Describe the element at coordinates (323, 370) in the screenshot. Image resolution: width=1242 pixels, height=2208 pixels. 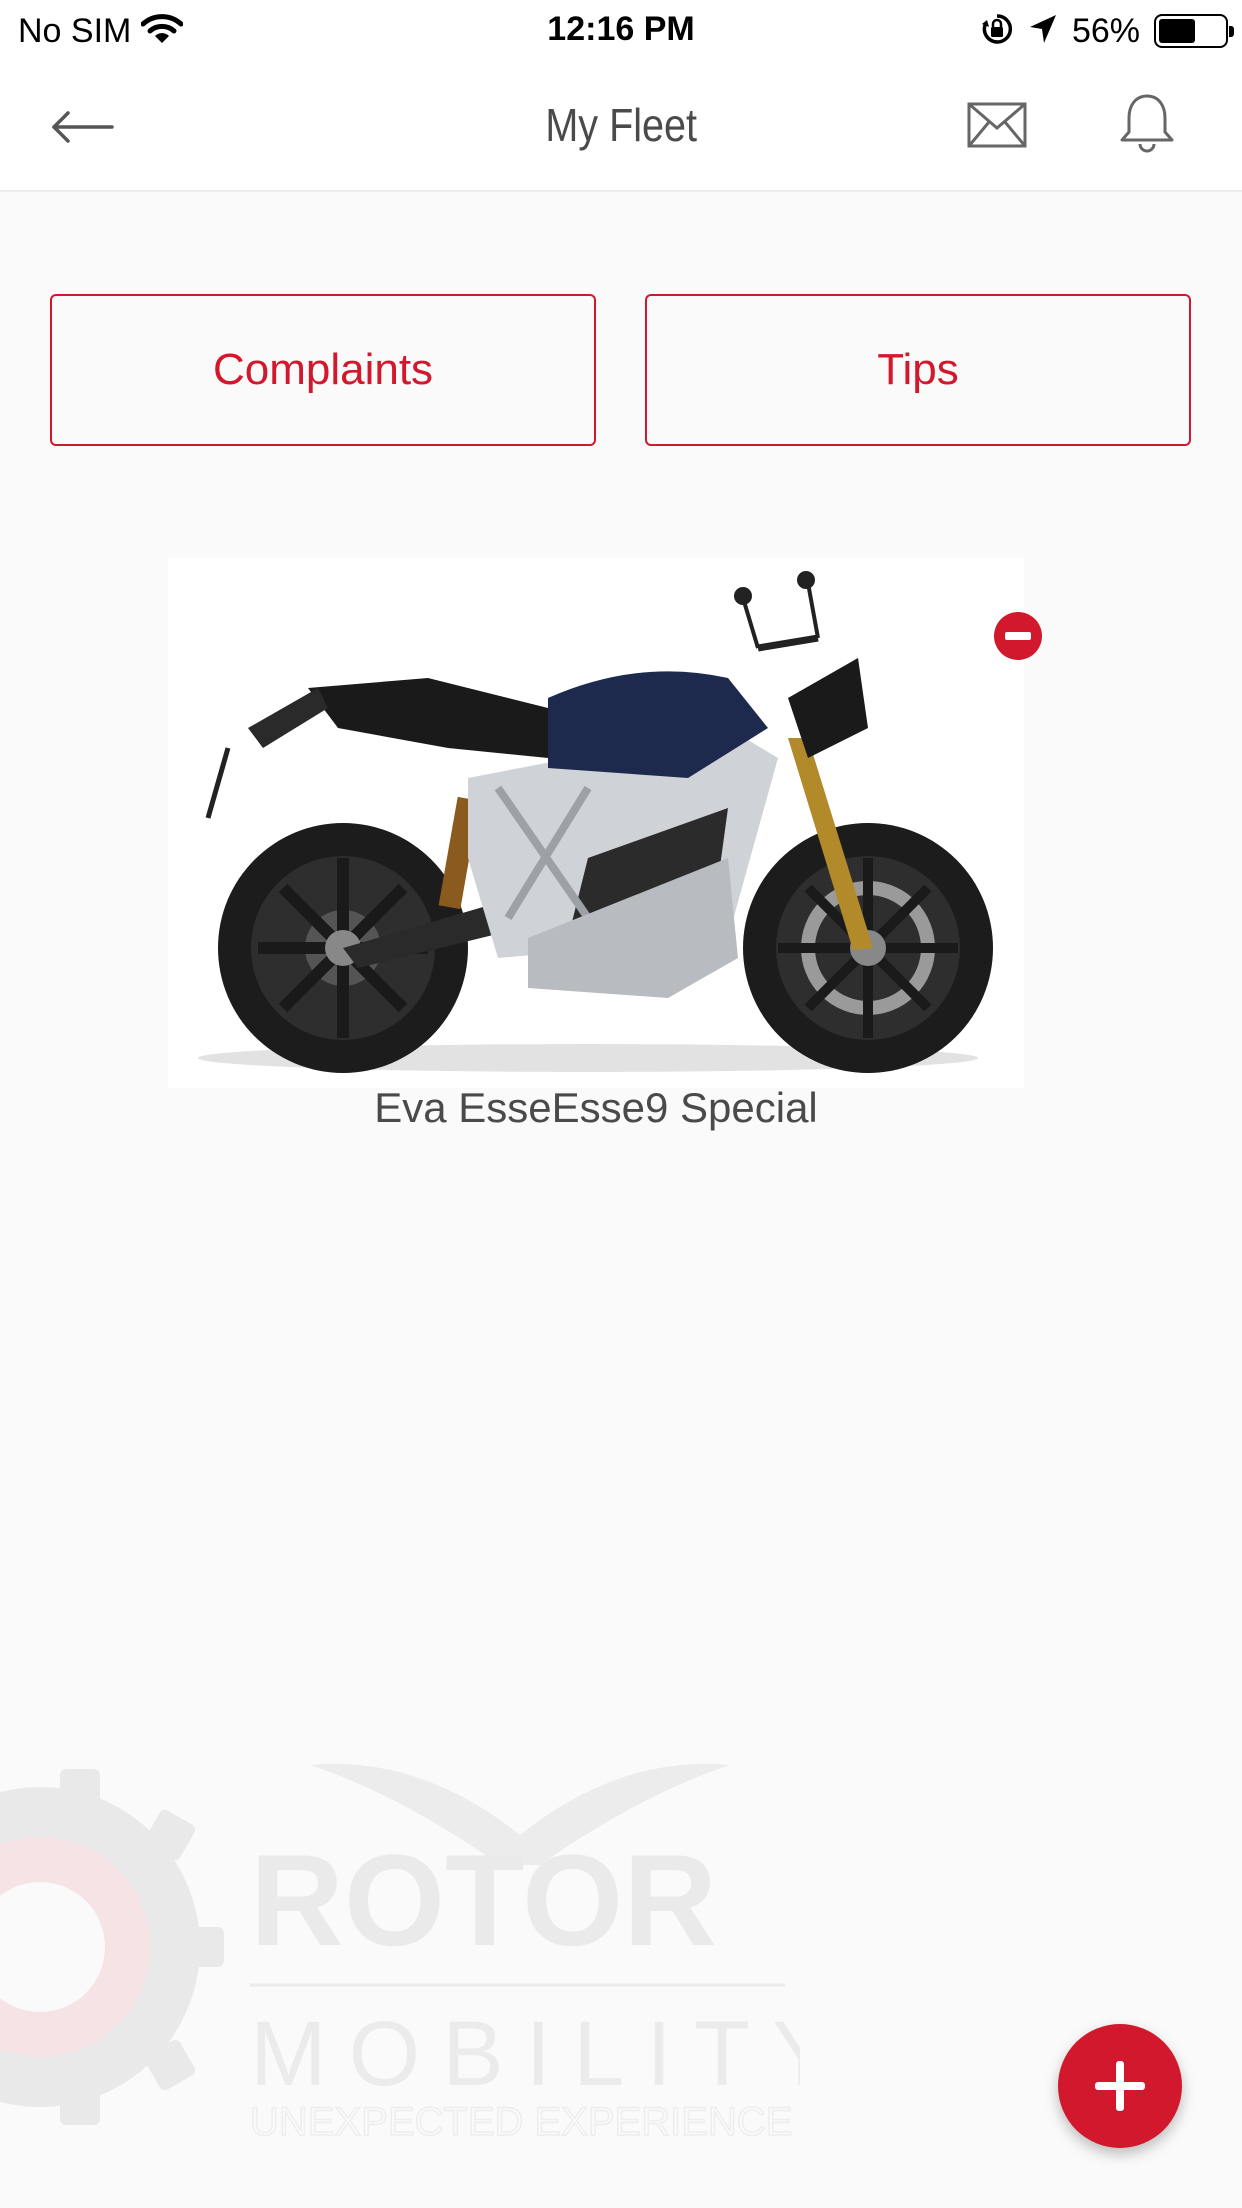
I see `complaints-button: Complaints` at that location.